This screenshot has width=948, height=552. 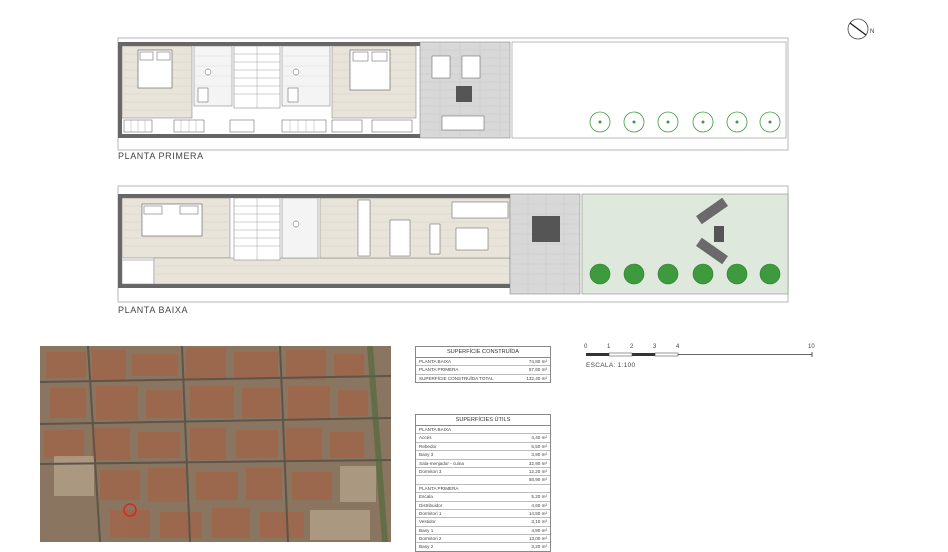 What do you see at coordinates (483, 455) in the screenshot?
I see `table-row: Bany 3 3,90 m²` at bounding box center [483, 455].